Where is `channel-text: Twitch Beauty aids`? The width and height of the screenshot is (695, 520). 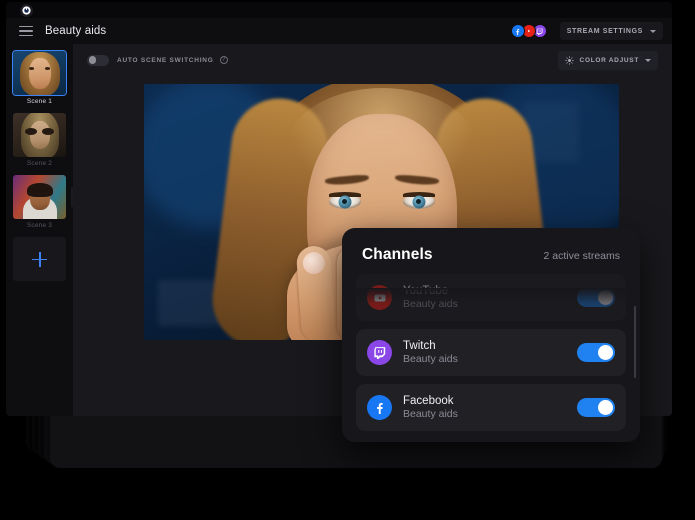
channel-text: Twitch Beauty aids is located at coordinates (430, 352).